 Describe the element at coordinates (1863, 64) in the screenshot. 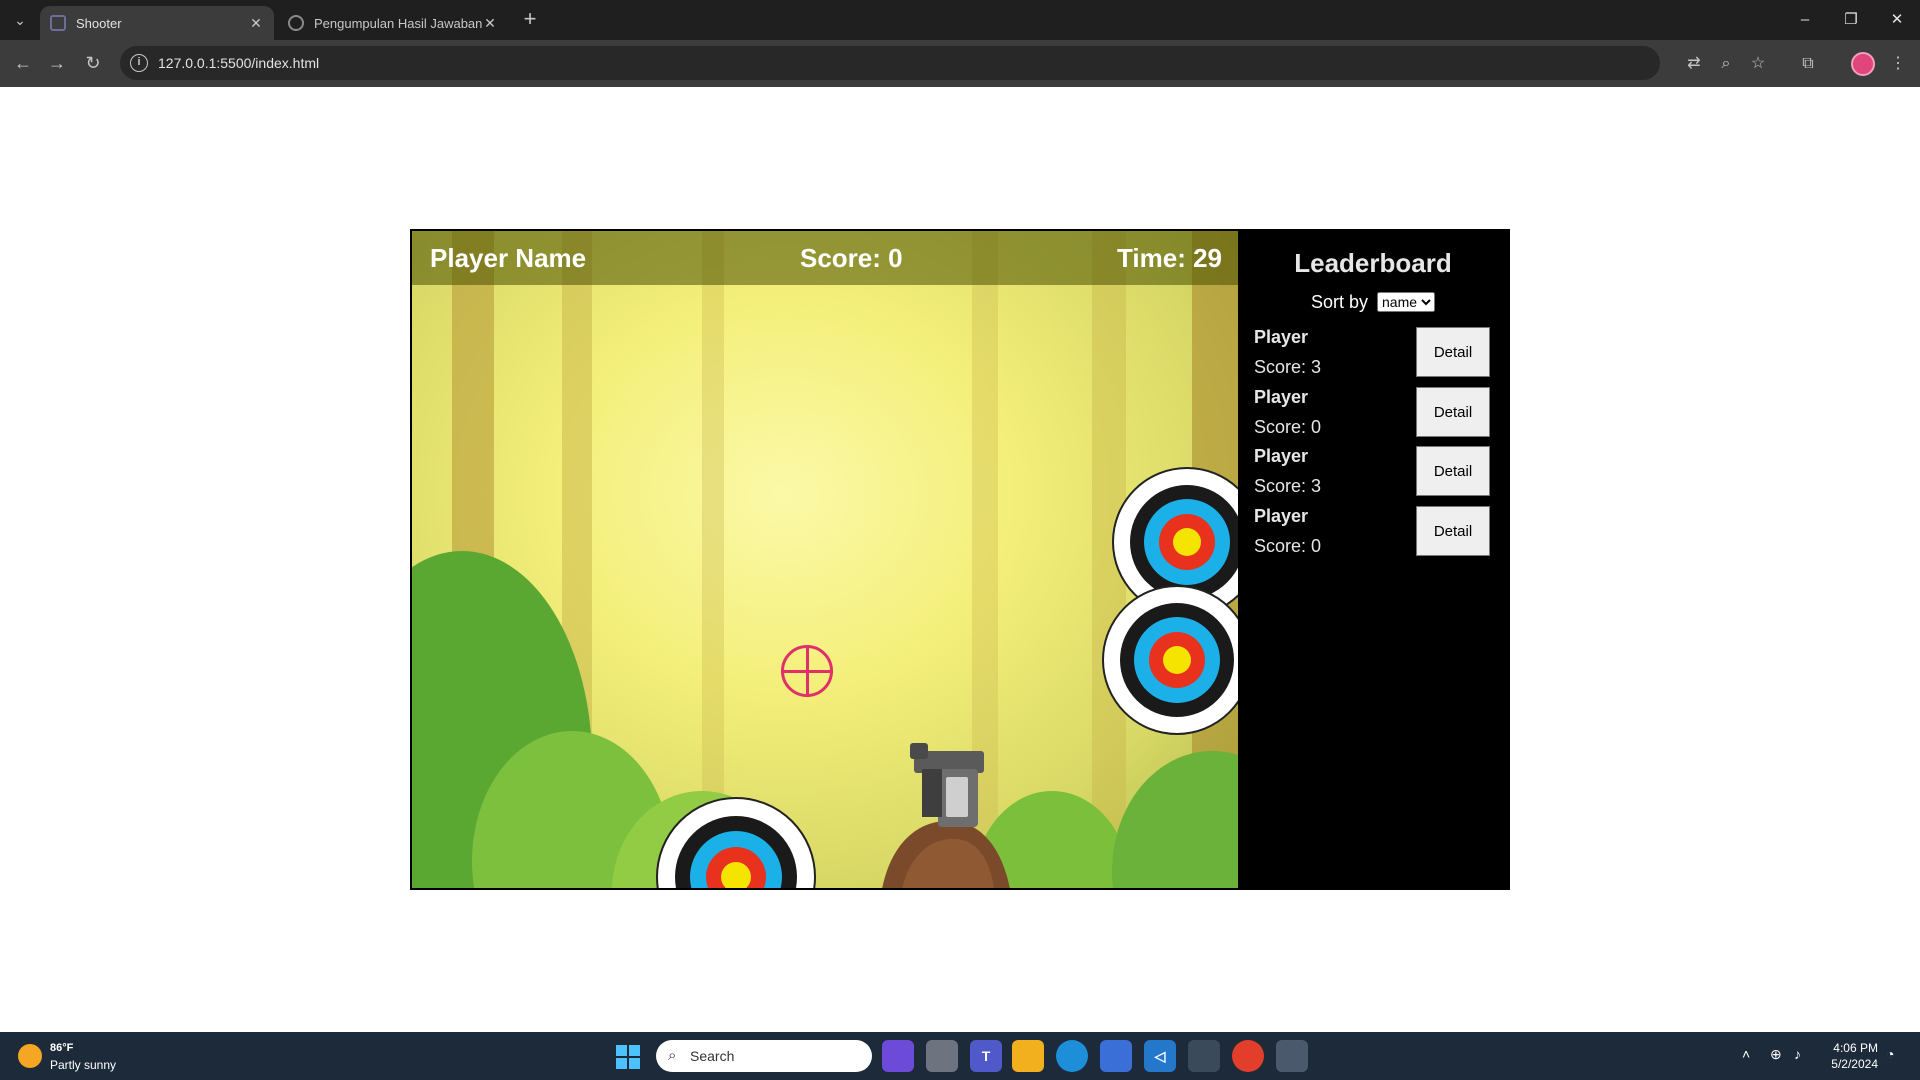

I see `profile-avatar` at that location.